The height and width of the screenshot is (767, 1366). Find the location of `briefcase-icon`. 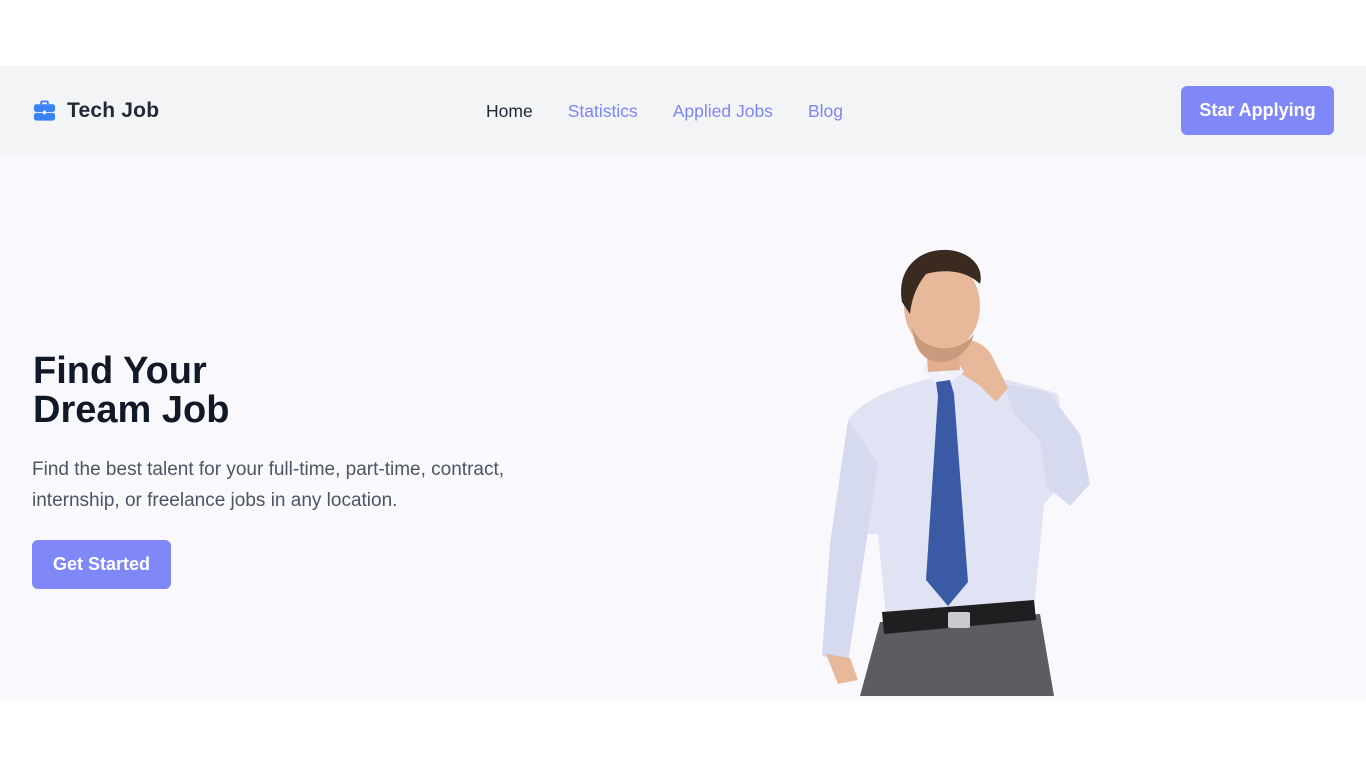

briefcase-icon is located at coordinates (44, 110).